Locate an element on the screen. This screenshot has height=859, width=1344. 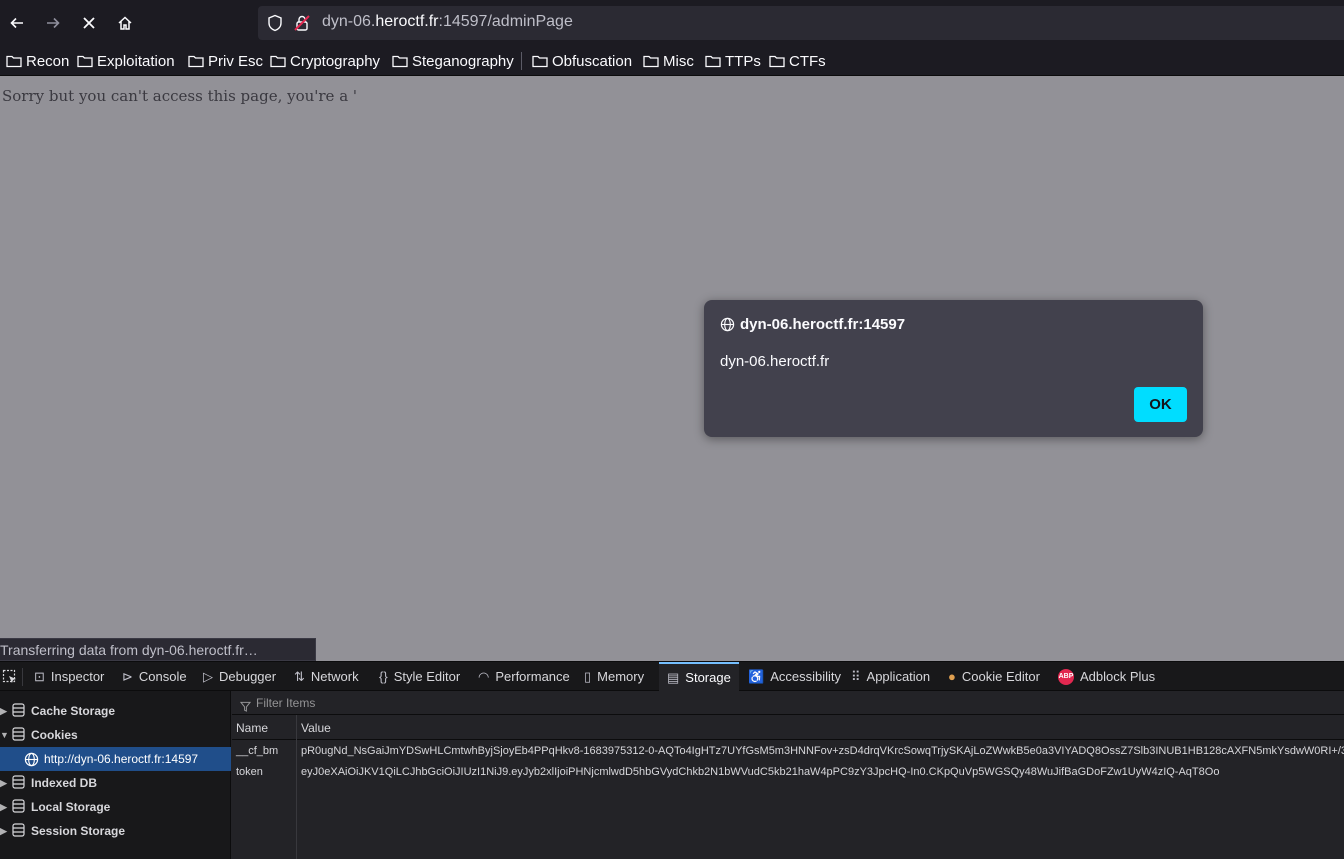
tab-label: Network is located at coordinates (334, 676).